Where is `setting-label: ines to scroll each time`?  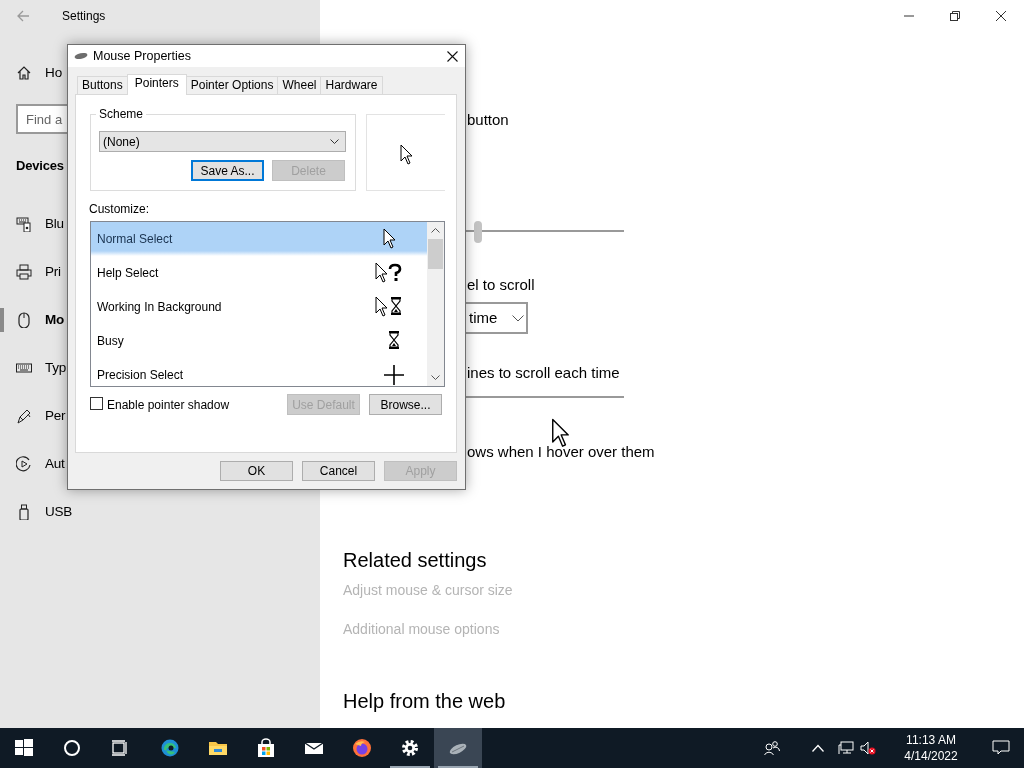
setting-label: ines to scroll each time is located at coordinates (544, 373).